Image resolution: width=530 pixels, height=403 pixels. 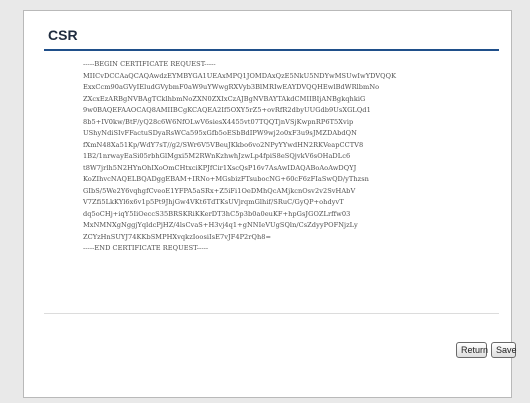 What do you see at coordinates (271, 50) in the screenshot?
I see `title-divider` at bounding box center [271, 50].